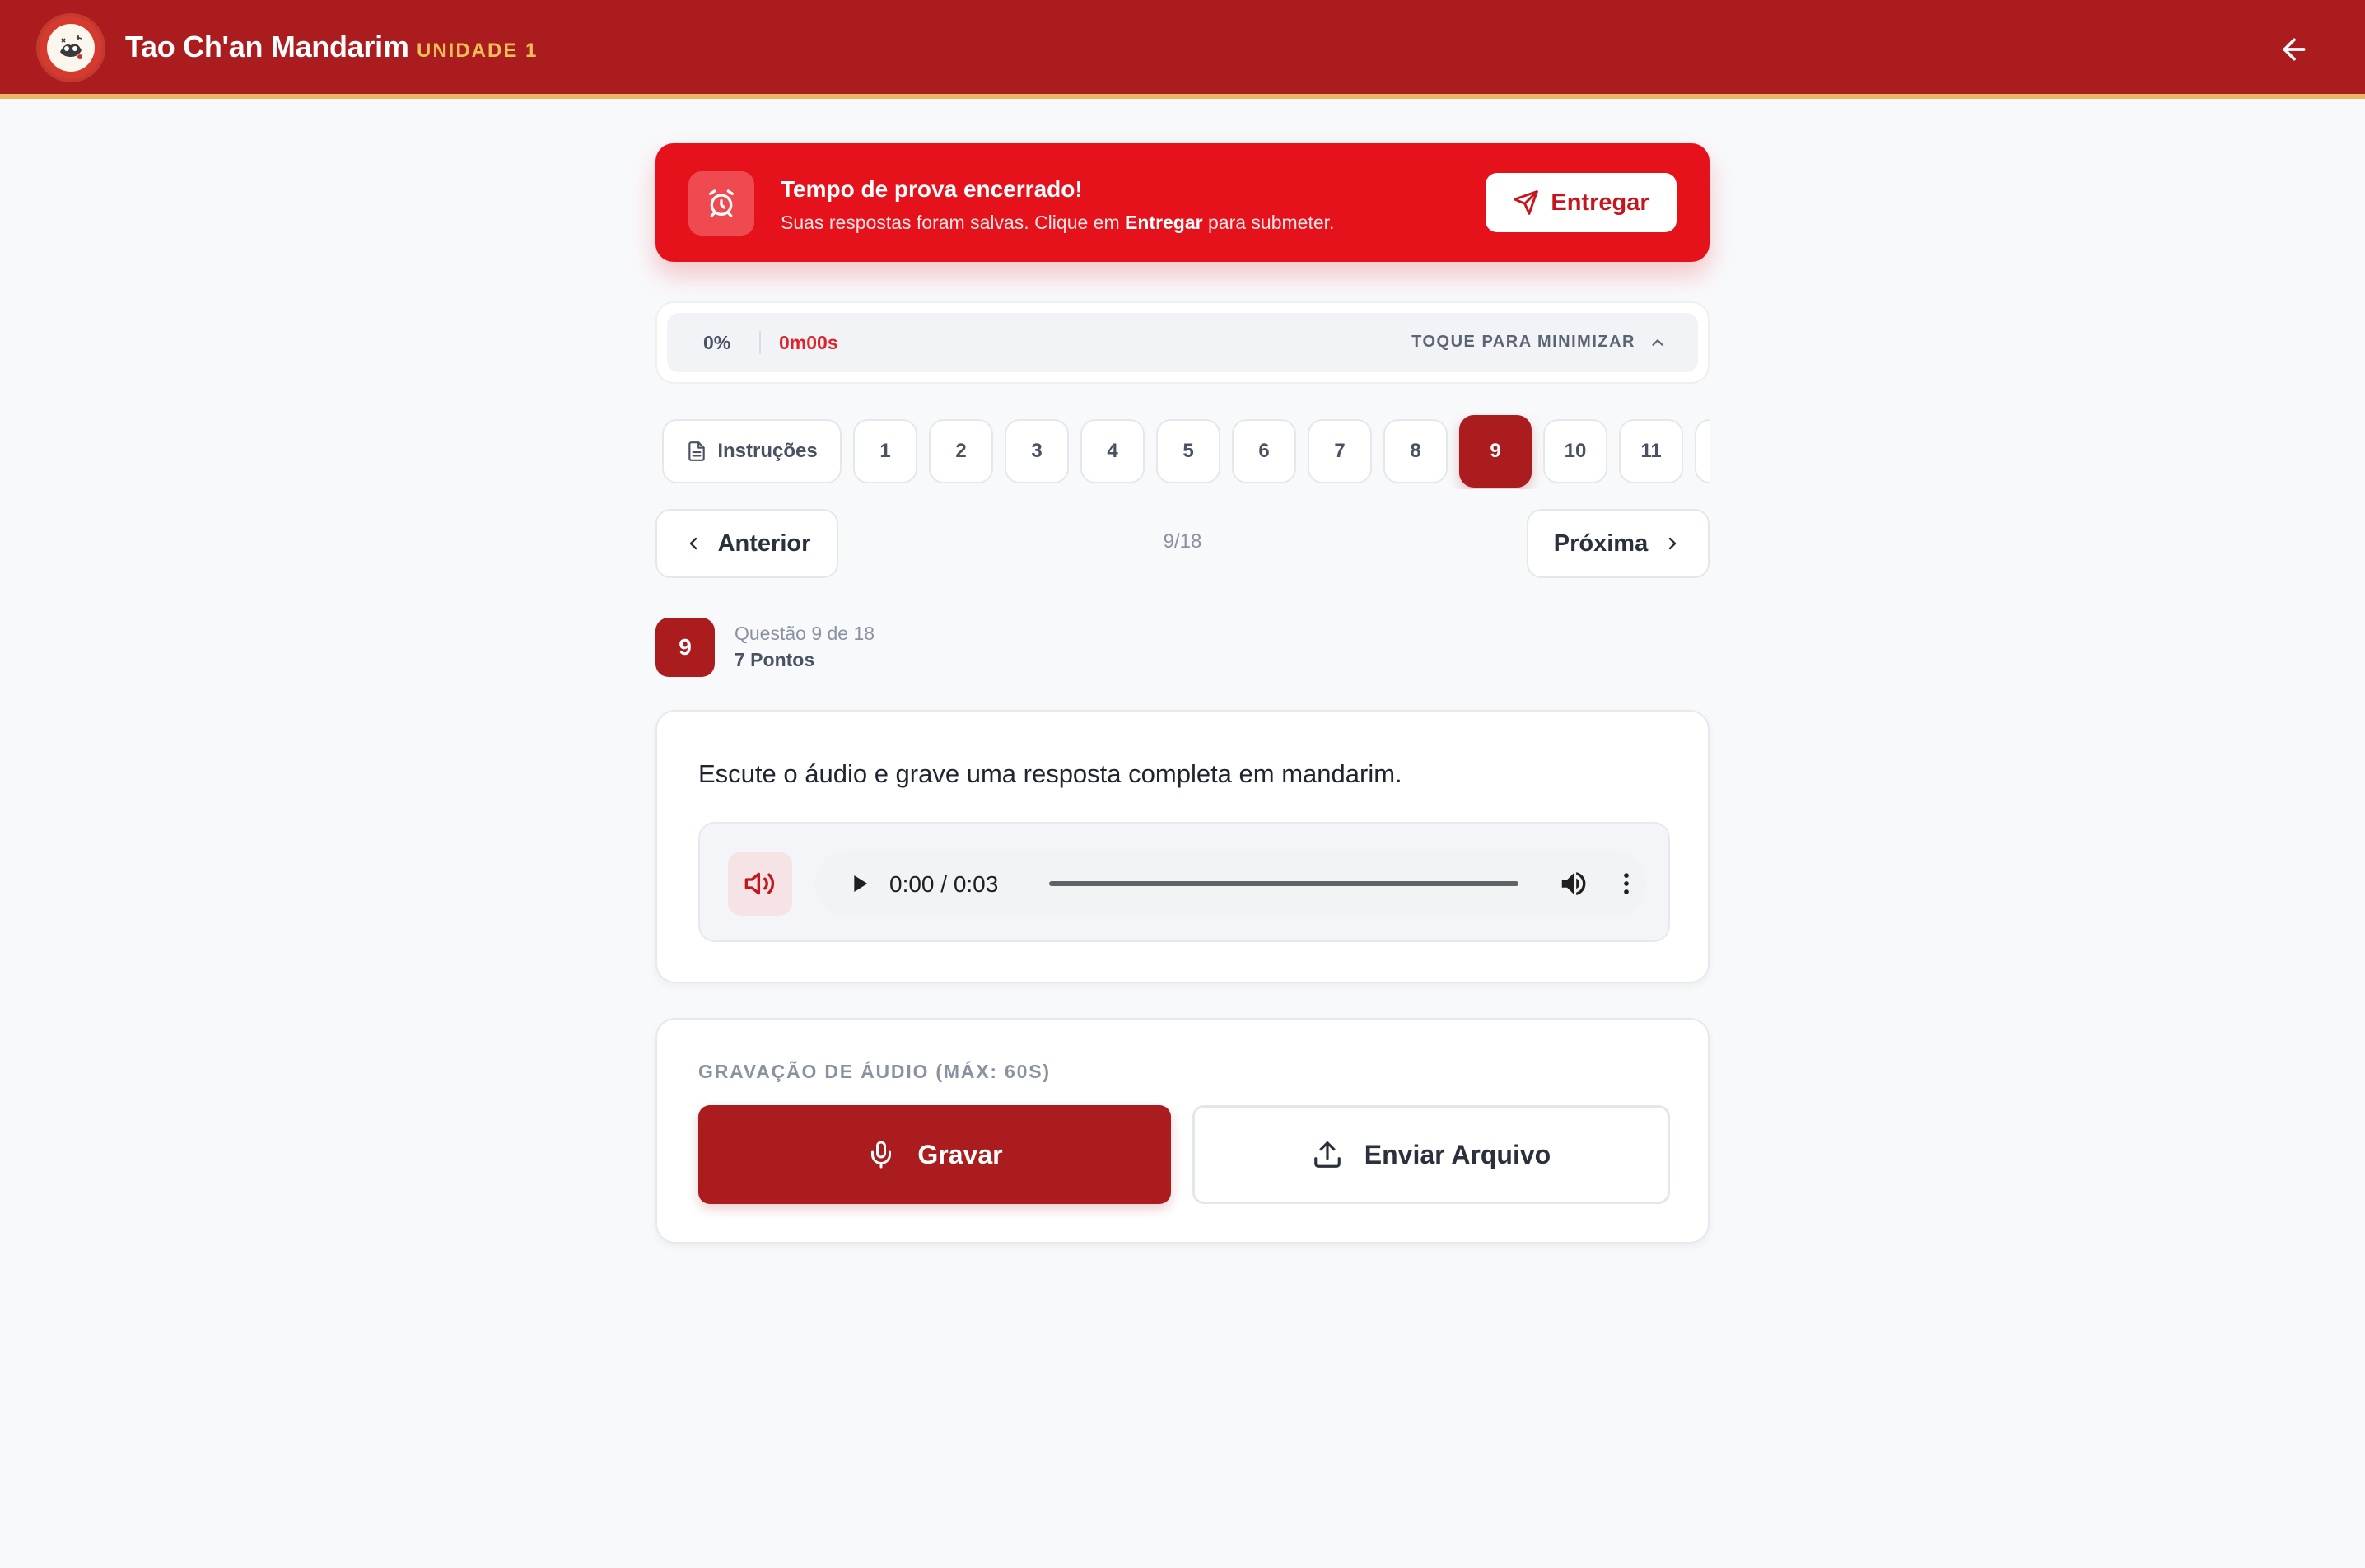  What do you see at coordinates (1703, 451) in the screenshot?
I see `question-button-12: 12` at bounding box center [1703, 451].